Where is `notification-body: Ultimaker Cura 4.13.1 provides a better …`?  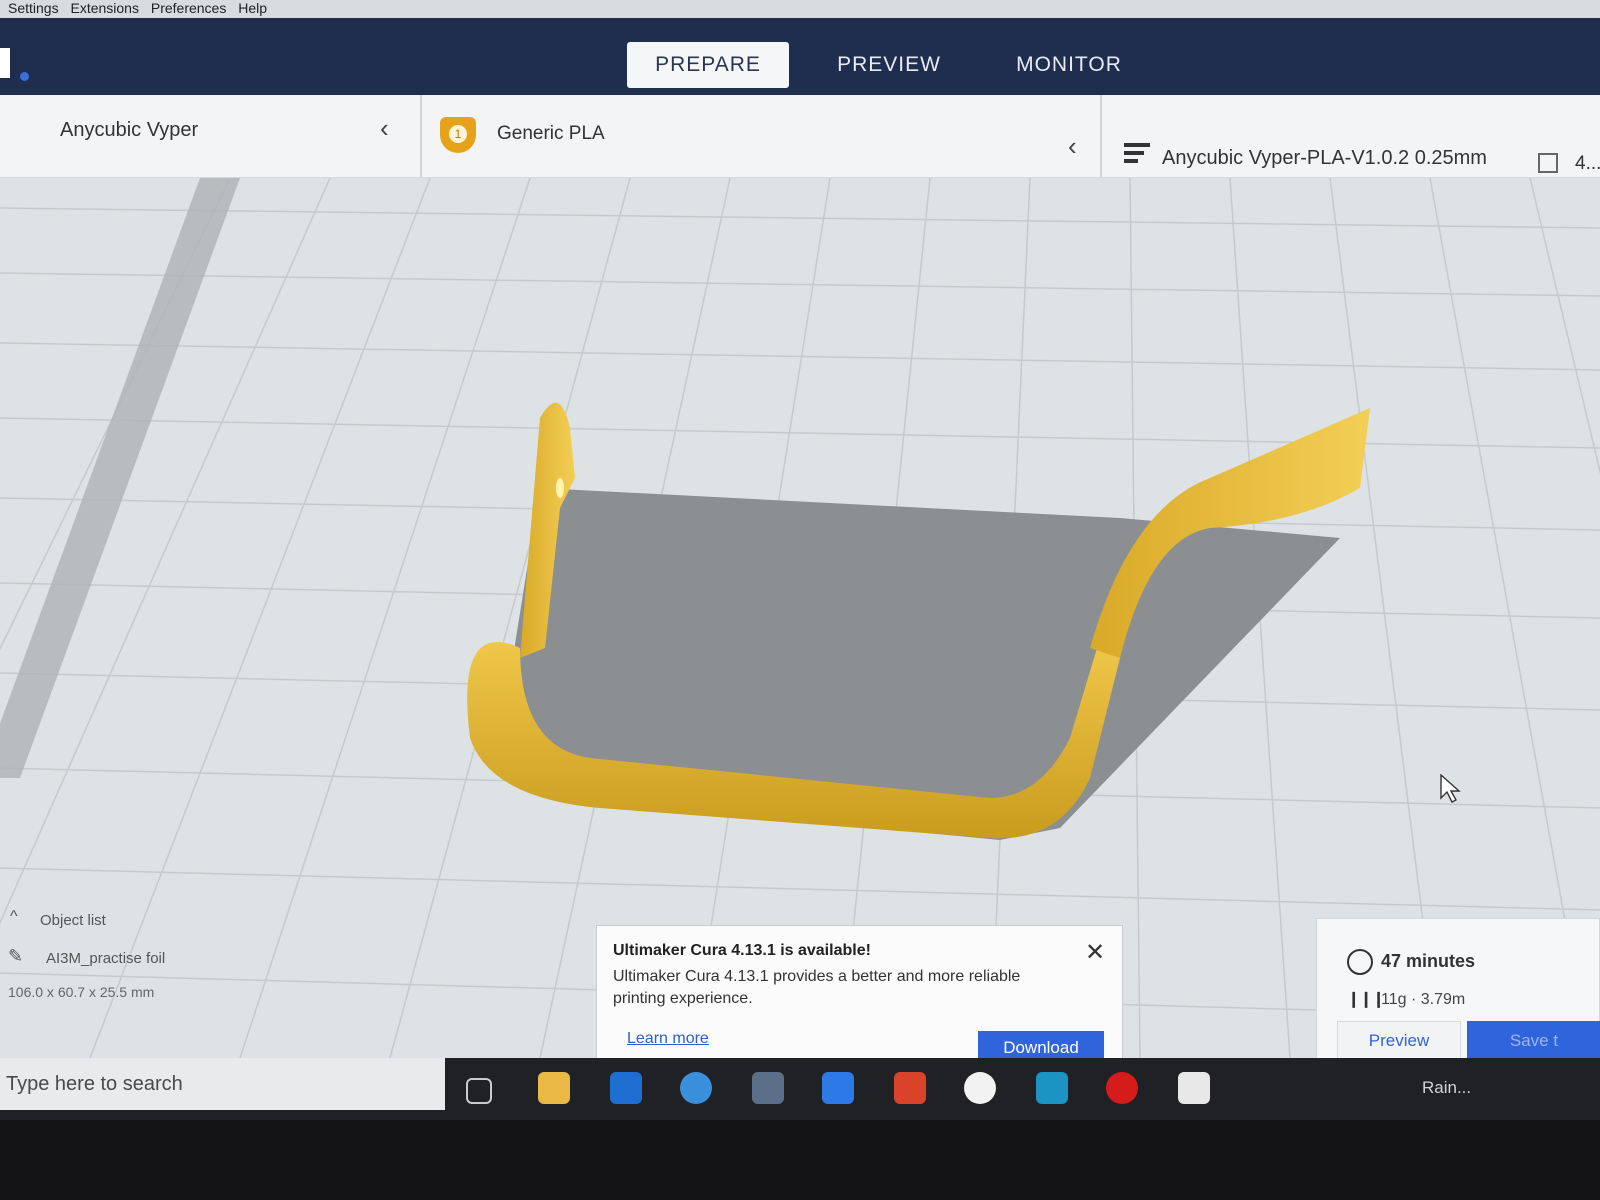 notification-body: Ultimaker Cura 4.13.1 provides a better … is located at coordinates (817, 987).